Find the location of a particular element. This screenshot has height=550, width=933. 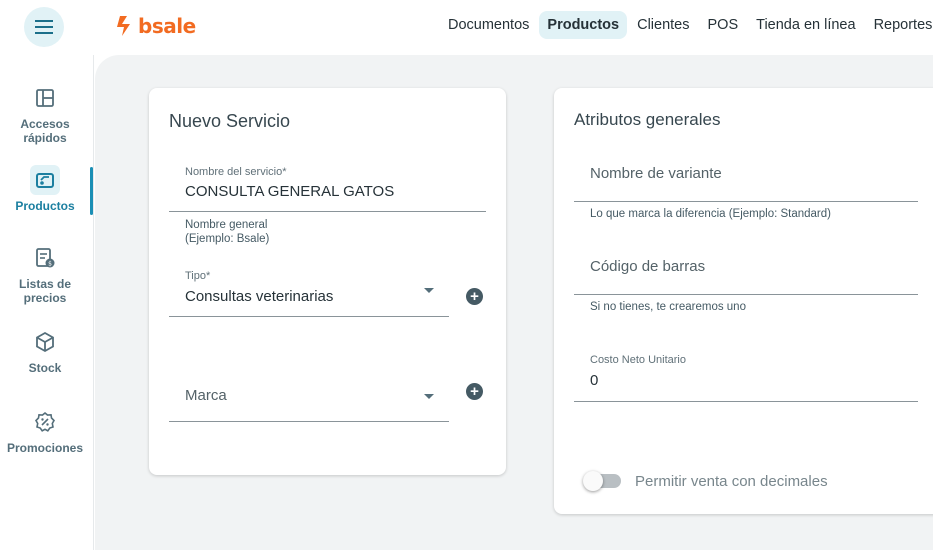

hamburger-icon is located at coordinates (44, 27).